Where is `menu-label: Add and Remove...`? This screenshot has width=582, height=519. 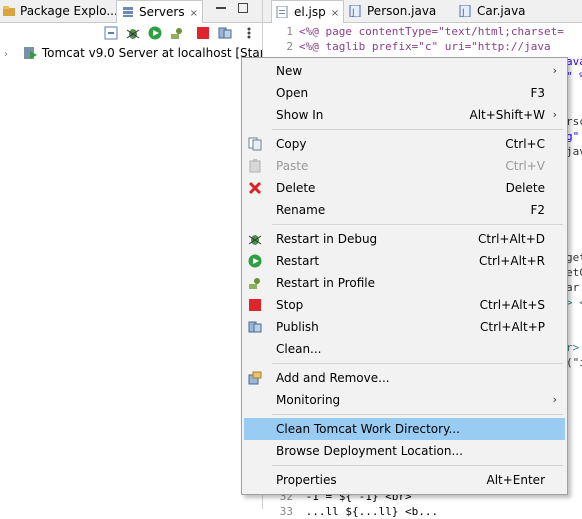 menu-label: Add and Remove... is located at coordinates (333, 378).